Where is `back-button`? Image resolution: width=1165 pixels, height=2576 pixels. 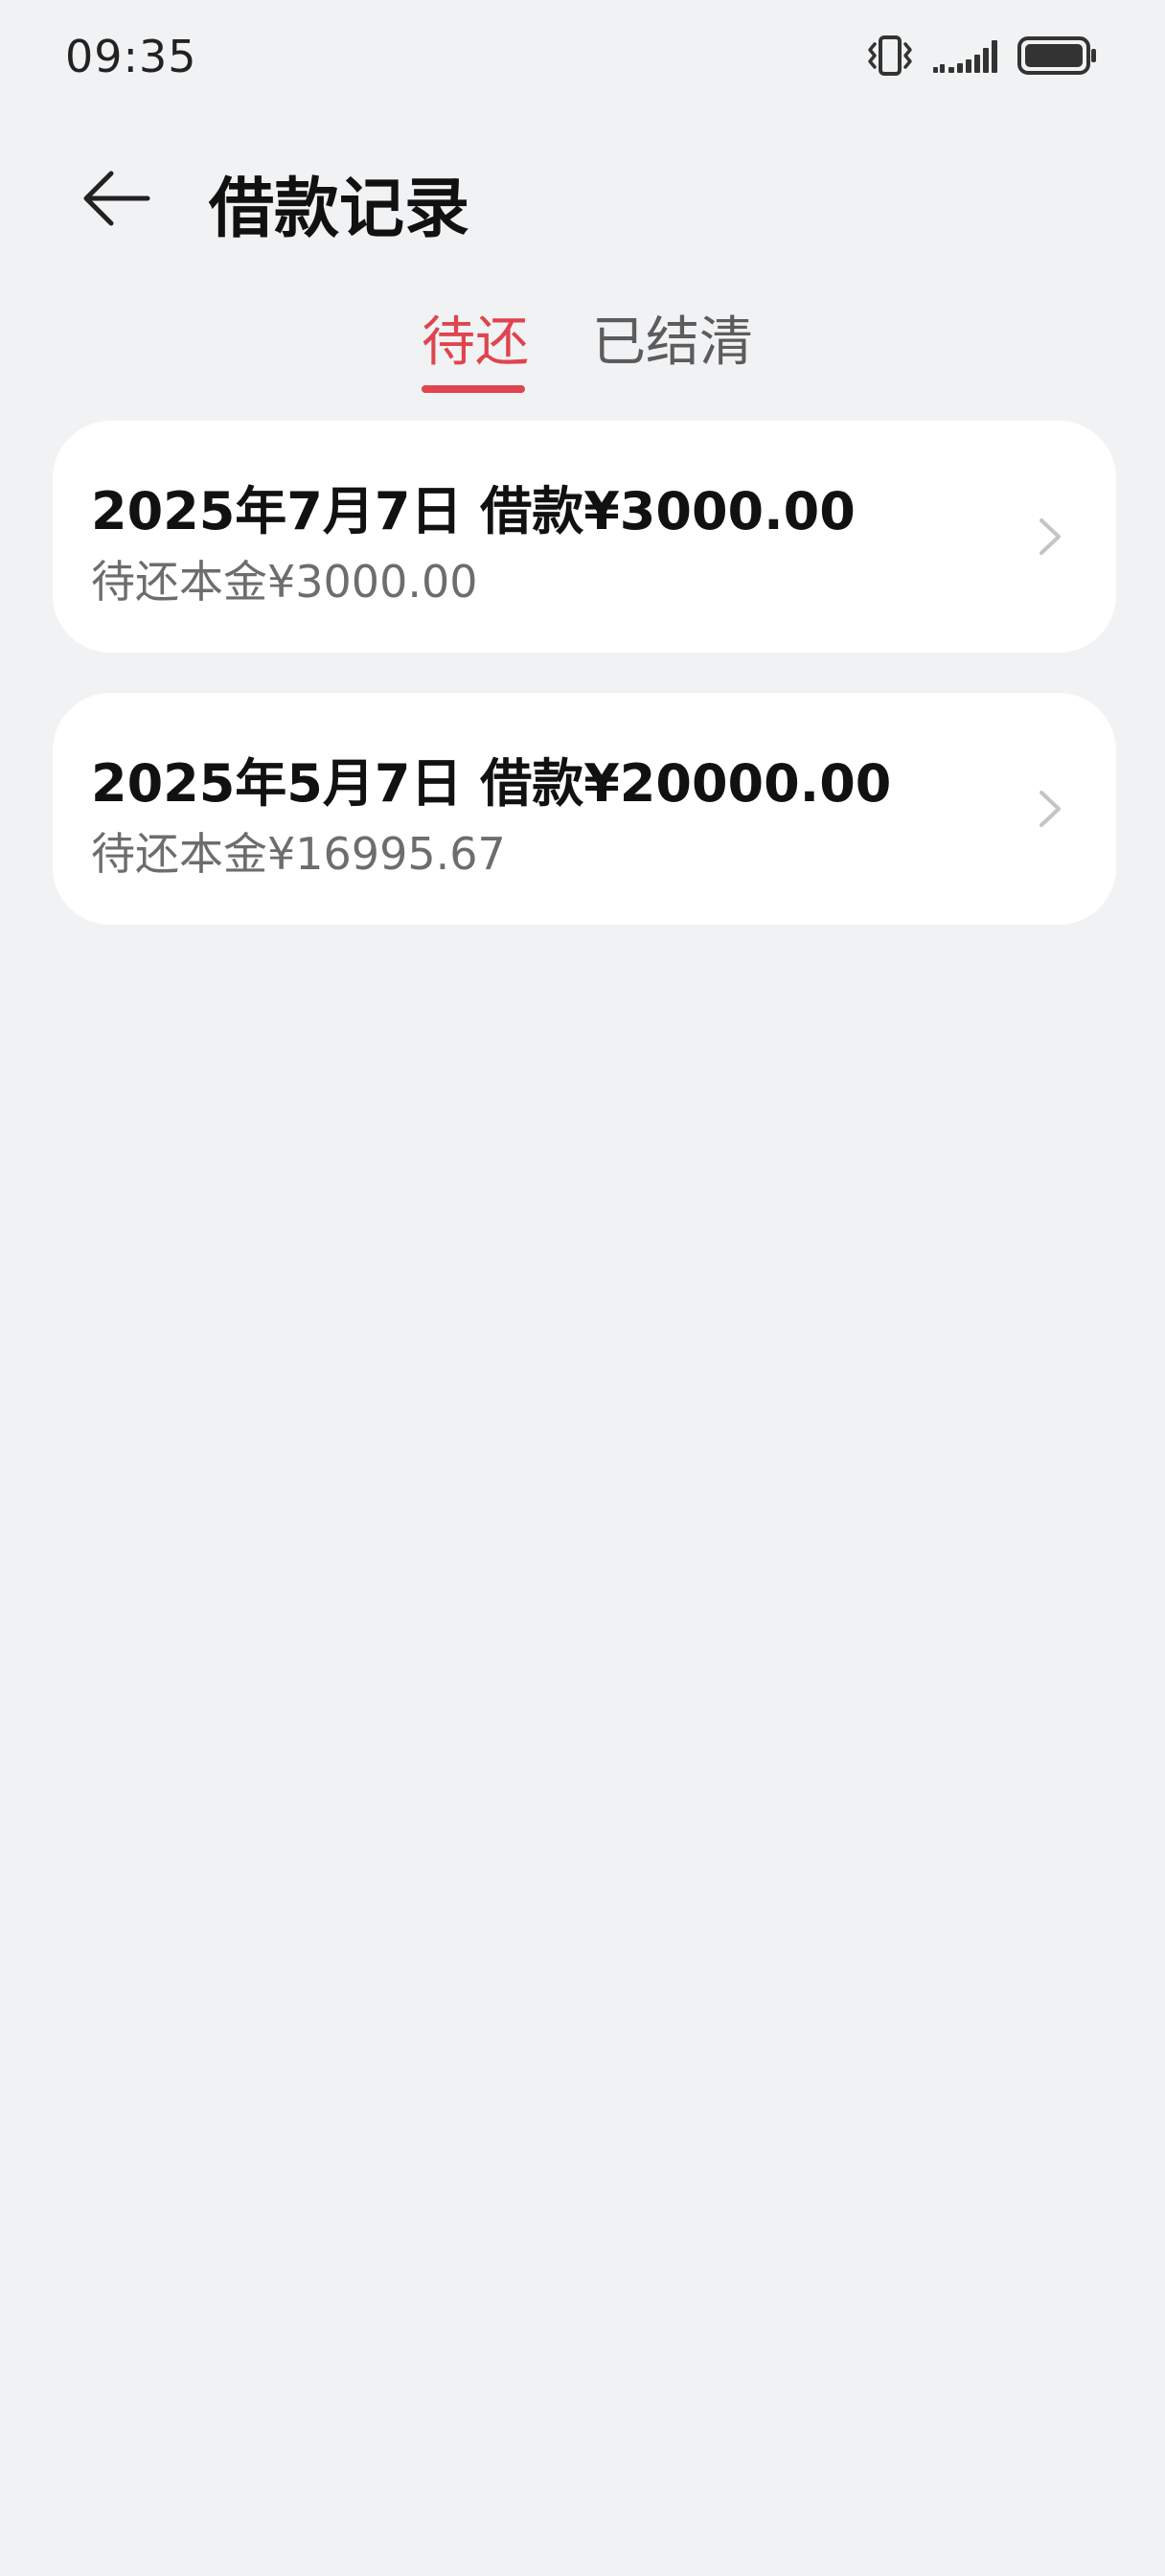 back-button is located at coordinates (116, 200).